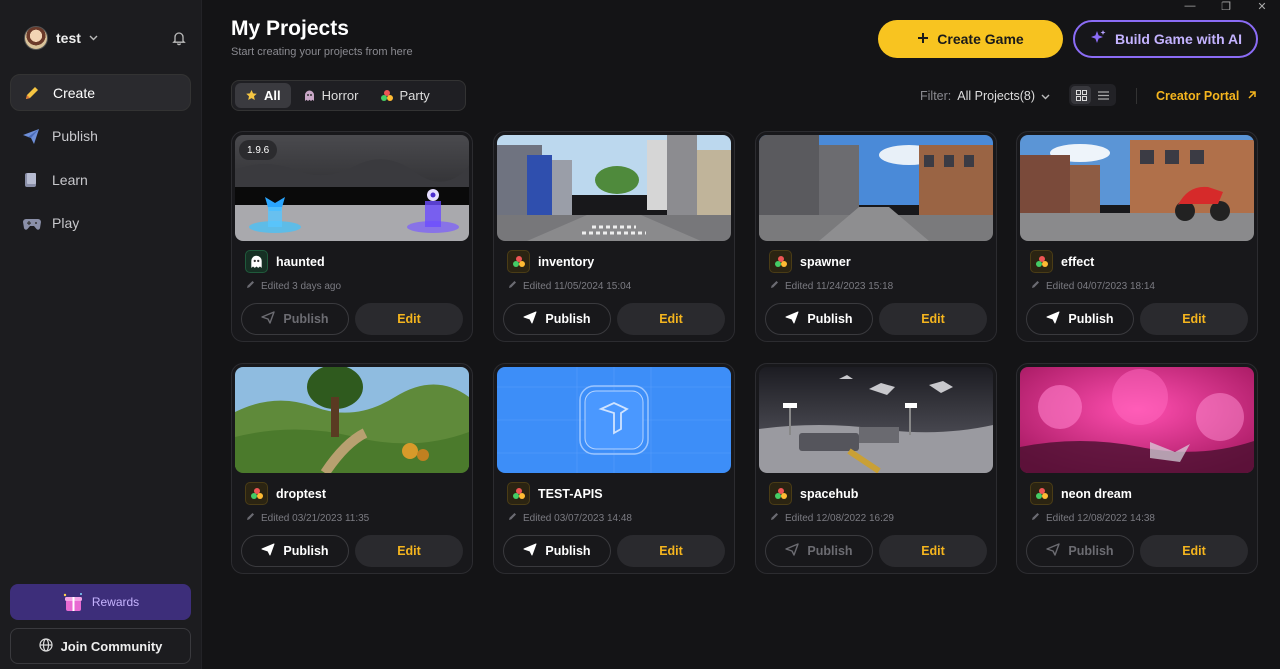  I want to click on edited-label: Edited 12/08/2022 14:38, so click(1100, 518).